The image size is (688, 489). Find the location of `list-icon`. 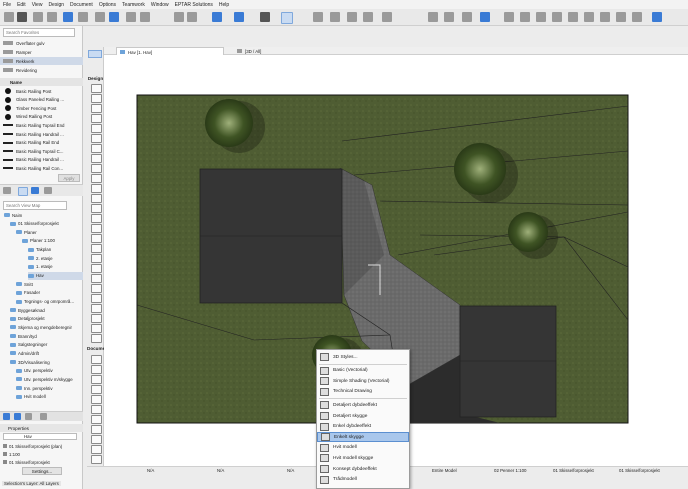

list-icon is located at coordinates (605, 17).